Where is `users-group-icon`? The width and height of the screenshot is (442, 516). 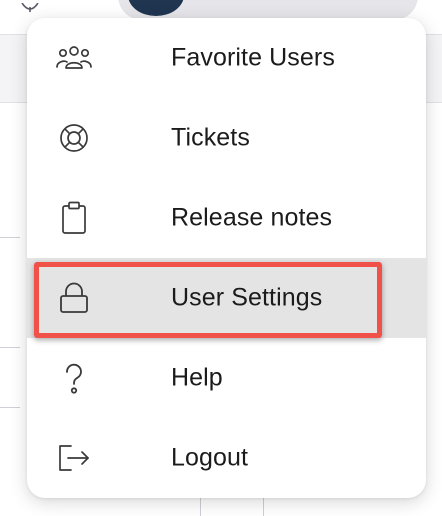 users-group-icon is located at coordinates (74, 58).